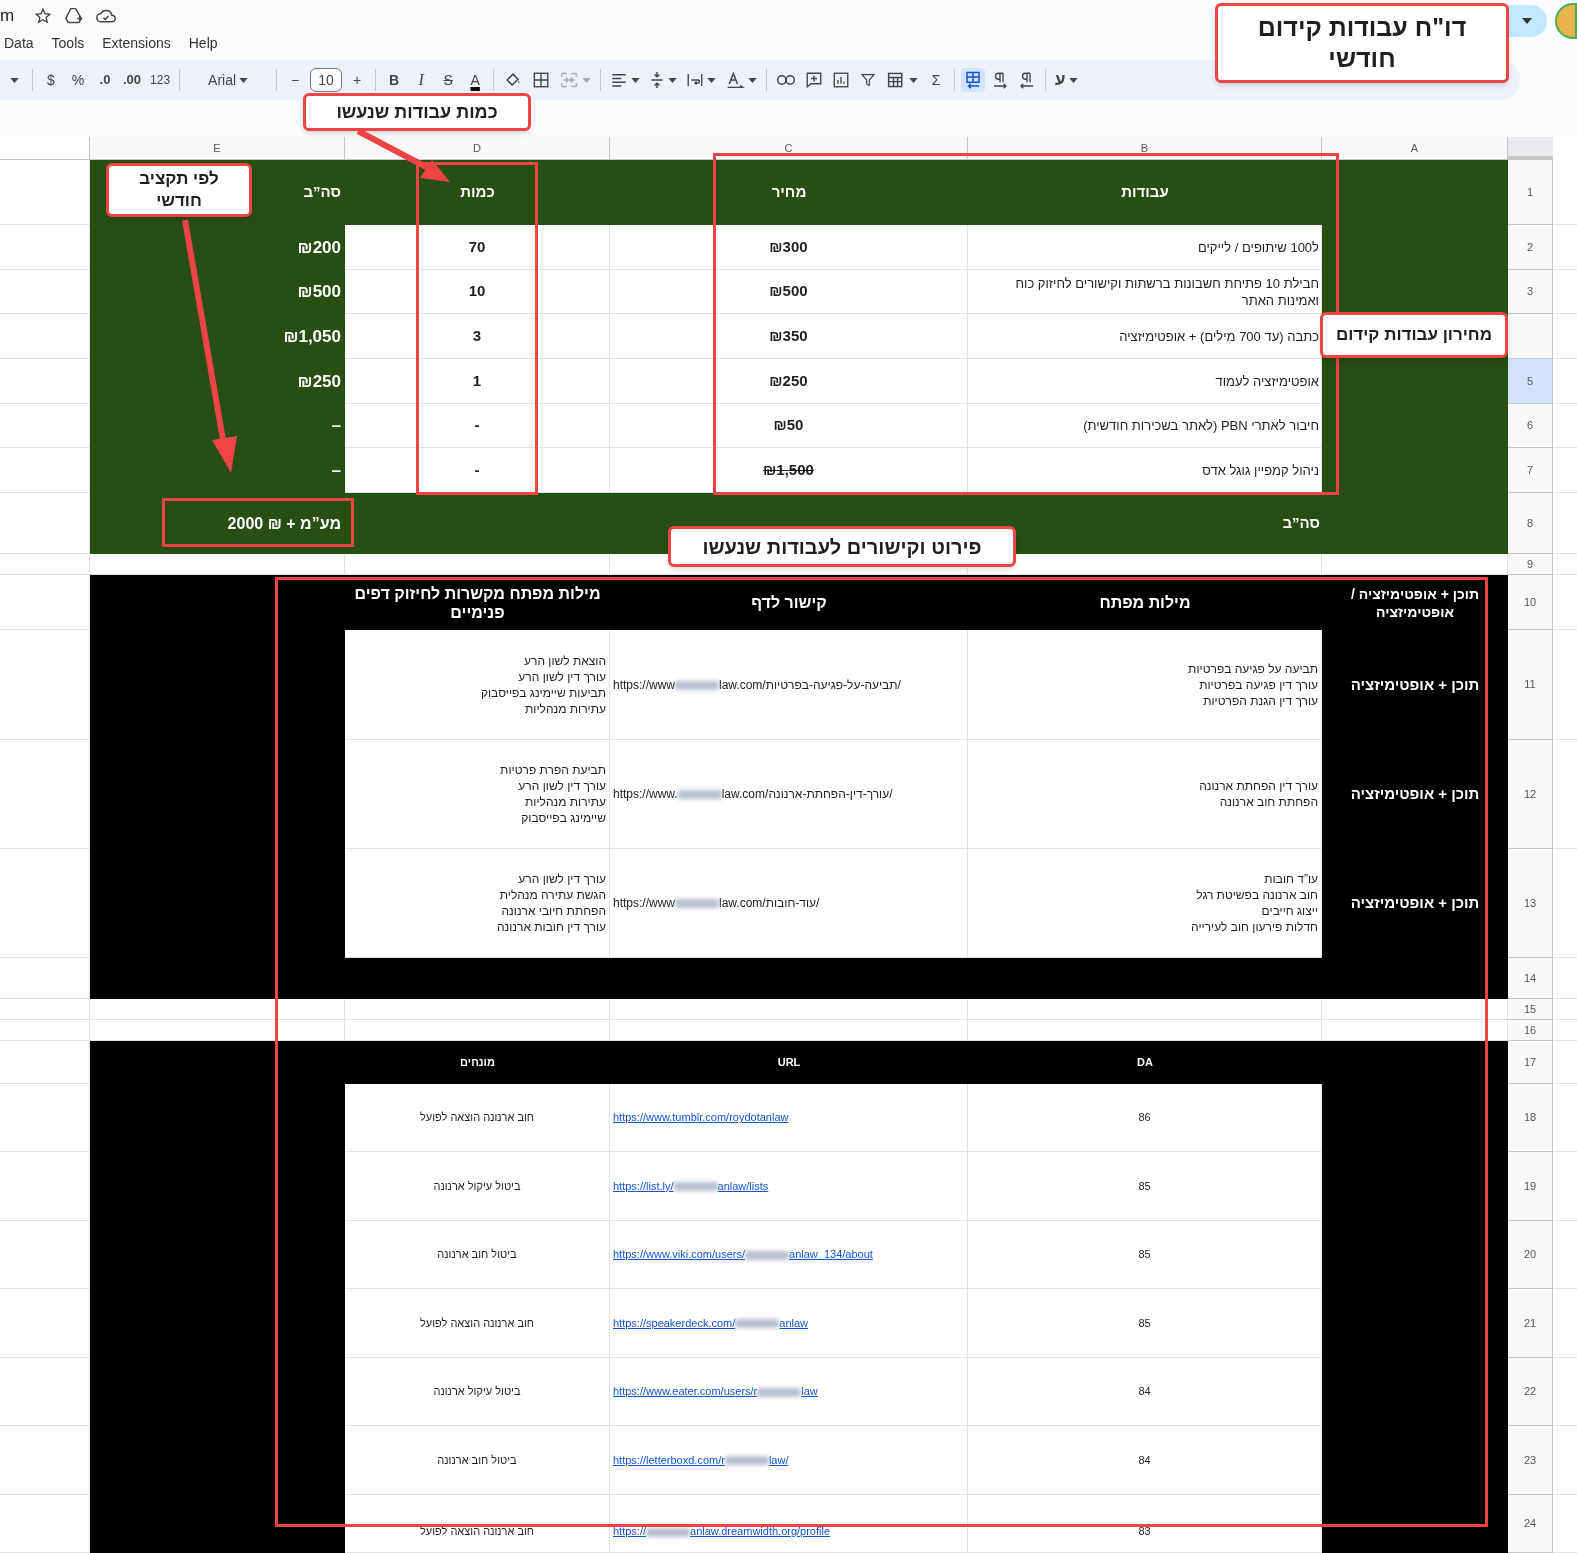 This screenshot has height=1553, width=1577. Describe the element at coordinates (1530, 564) in the screenshot. I see `row-header: 9` at that location.